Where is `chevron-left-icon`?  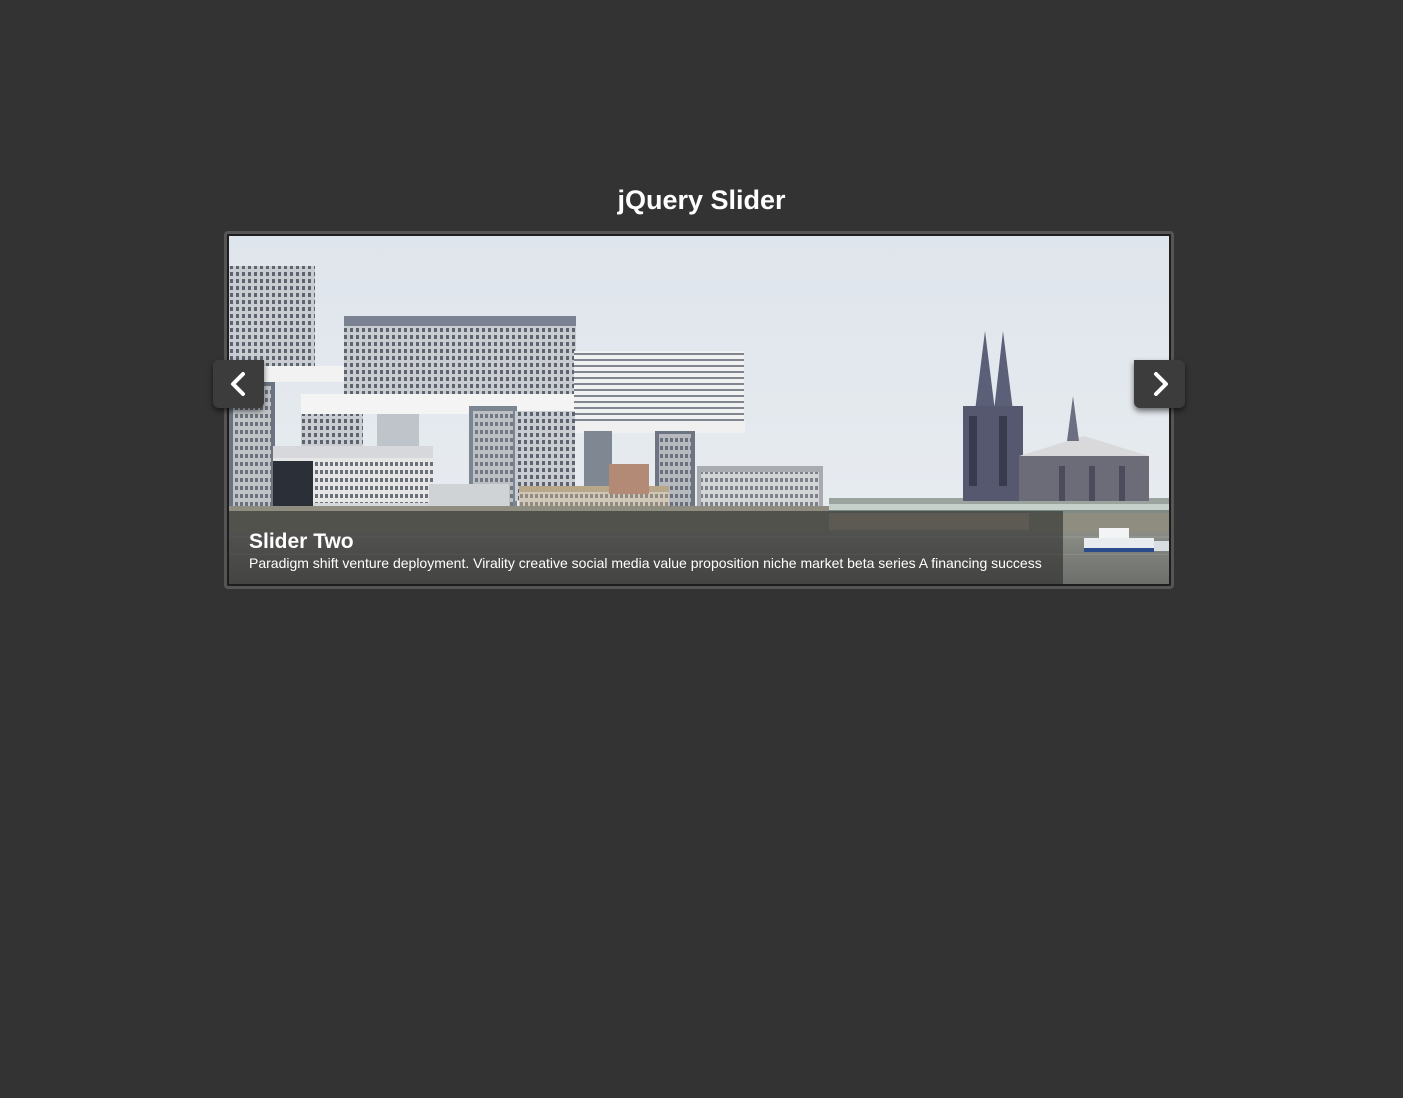 chevron-left-icon is located at coordinates (238, 384).